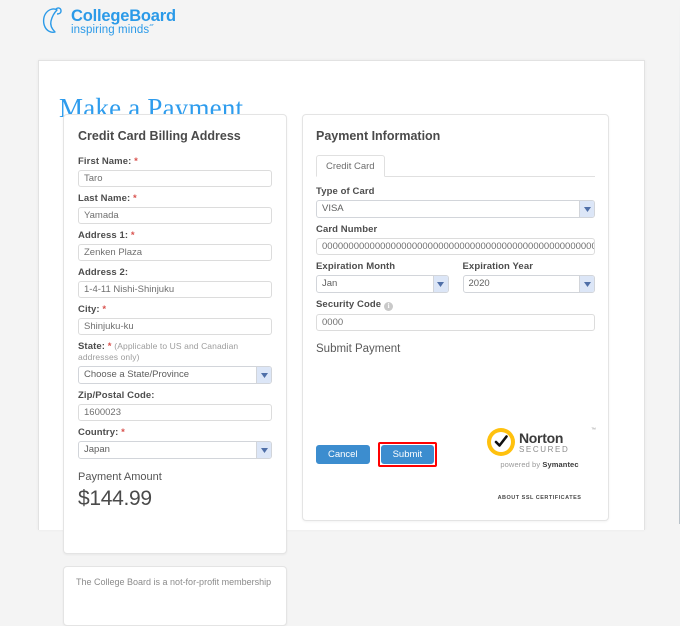 The width and height of the screenshot is (680, 626). I want to click on info-icon: i, so click(389, 306).